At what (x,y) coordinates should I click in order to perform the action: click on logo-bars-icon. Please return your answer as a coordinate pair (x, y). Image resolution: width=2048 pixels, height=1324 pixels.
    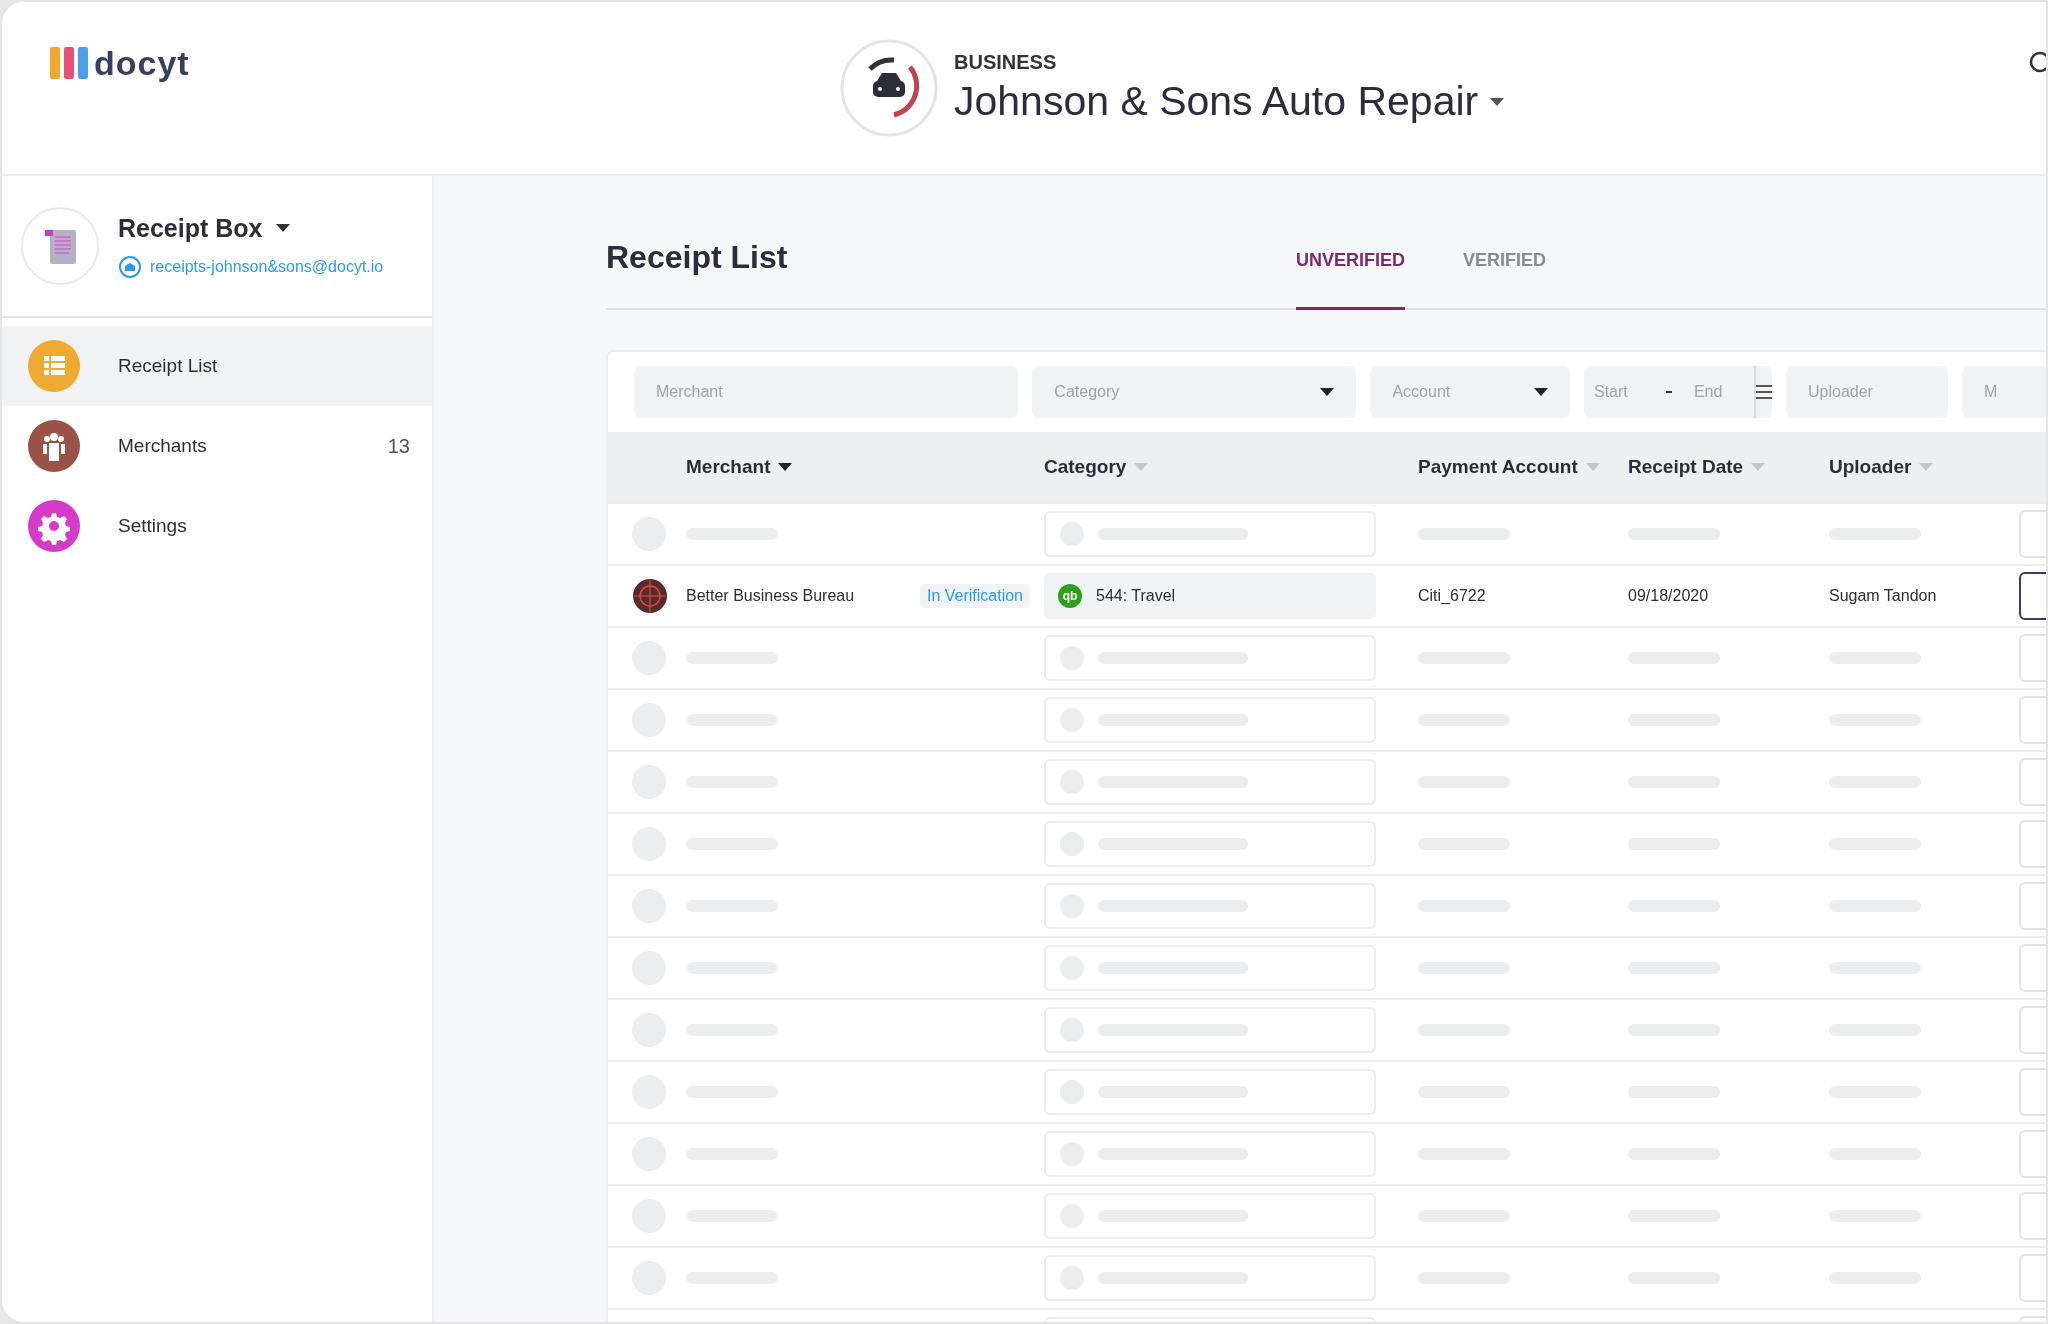
    Looking at the image, I should click on (70, 63).